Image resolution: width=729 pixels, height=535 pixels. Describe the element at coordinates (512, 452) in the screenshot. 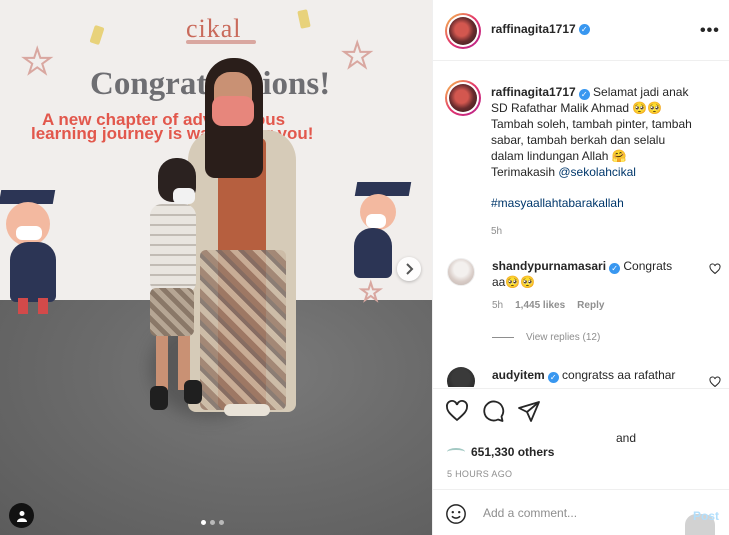

I see `likes-count: 651,330 others` at that location.